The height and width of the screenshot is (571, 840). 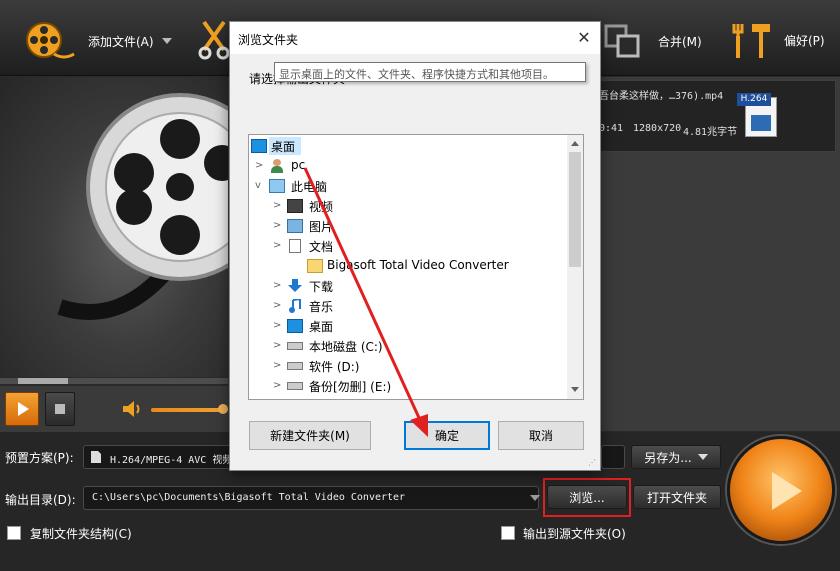 I want to click on file-resolution: 1280x720, so click(x=657, y=128).